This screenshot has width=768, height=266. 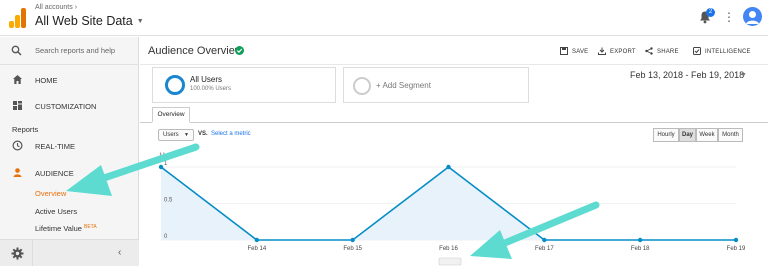 What do you see at coordinates (697, 51) in the screenshot?
I see `intelligence-icon` at bounding box center [697, 51].